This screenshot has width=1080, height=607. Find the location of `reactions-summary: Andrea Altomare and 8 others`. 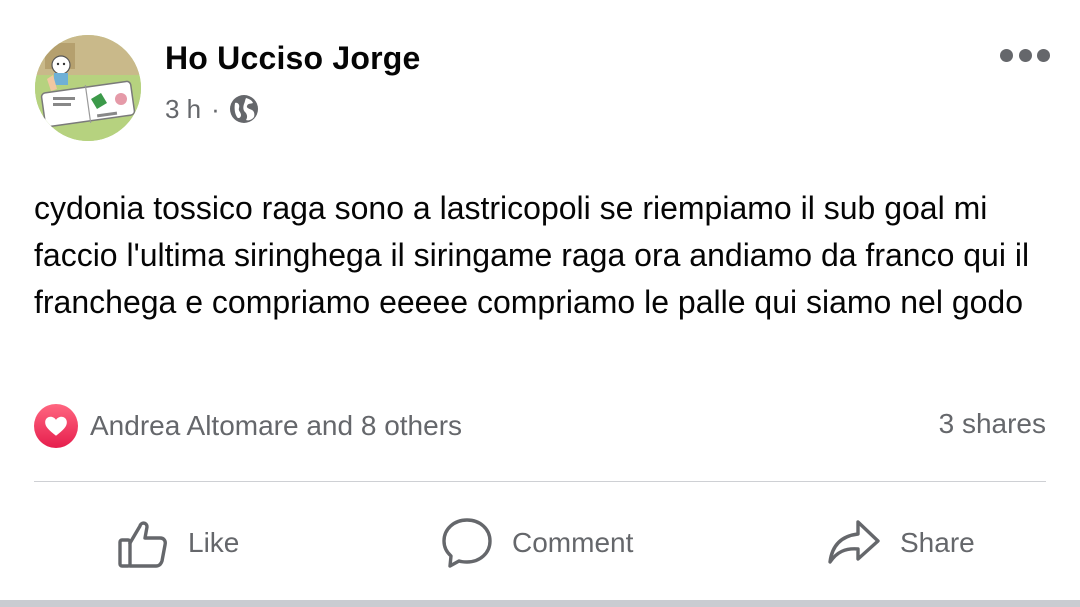

reactions-summary: Andrea Altomare and 8 others is located at coordinates (248, 426).